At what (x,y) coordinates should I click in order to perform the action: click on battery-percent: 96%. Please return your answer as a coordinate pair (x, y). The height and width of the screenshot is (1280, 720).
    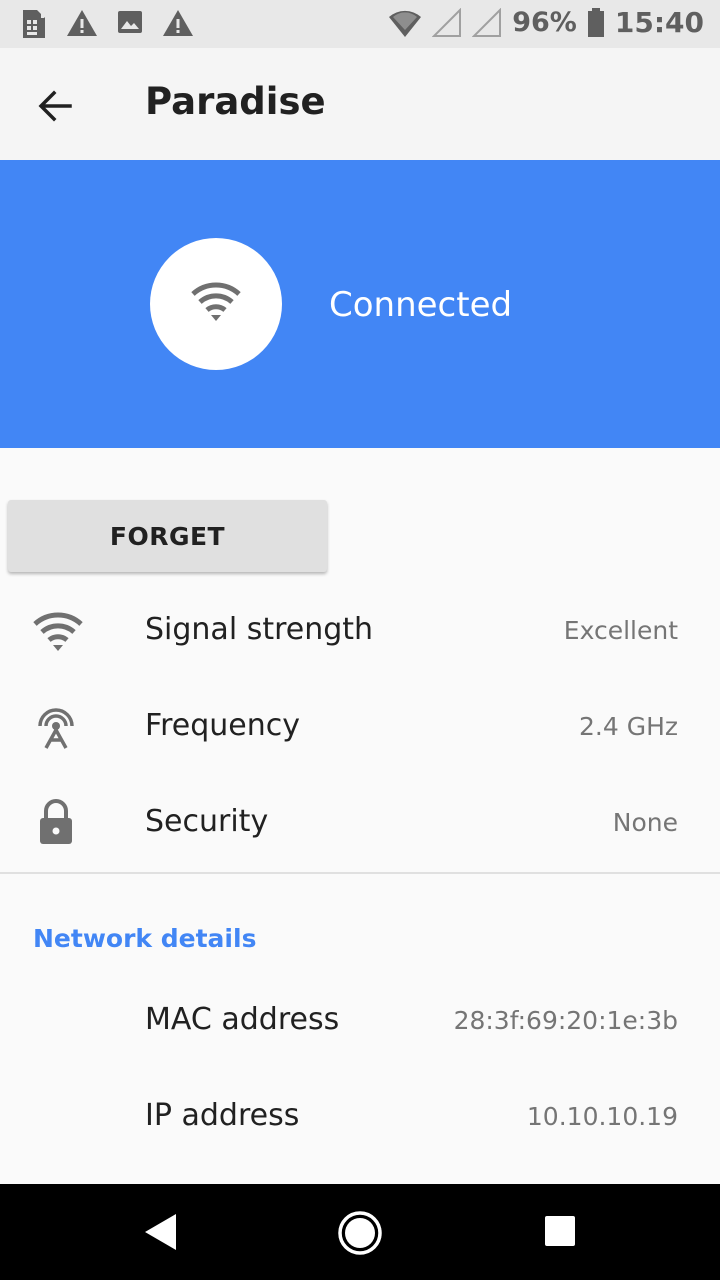
    Looking at the image, I should click on (544, 22).